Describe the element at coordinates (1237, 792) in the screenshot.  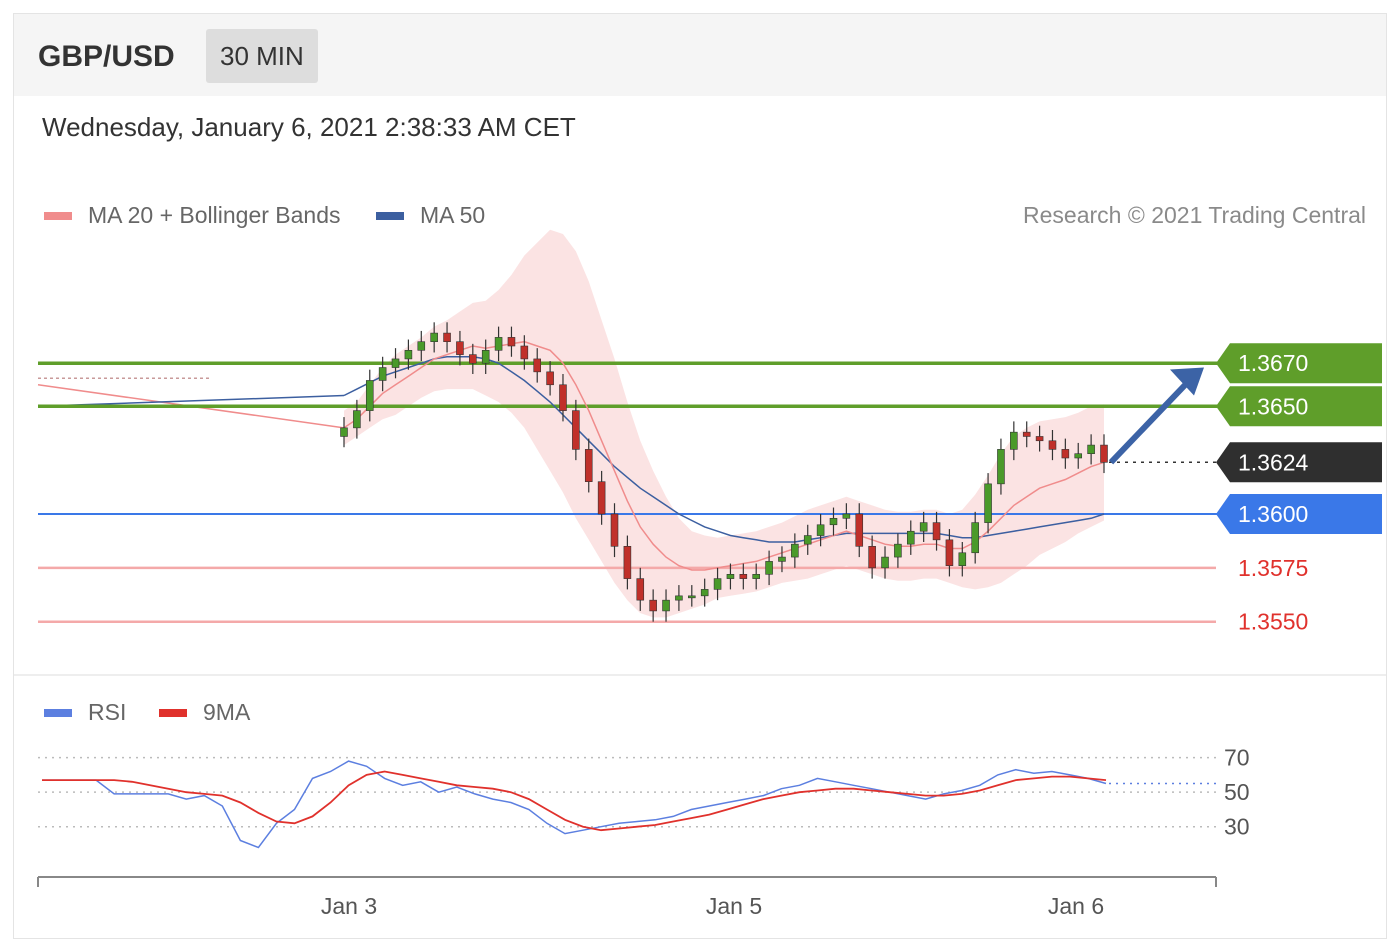
I see `rsi-tick-label-50: 50` at that location.